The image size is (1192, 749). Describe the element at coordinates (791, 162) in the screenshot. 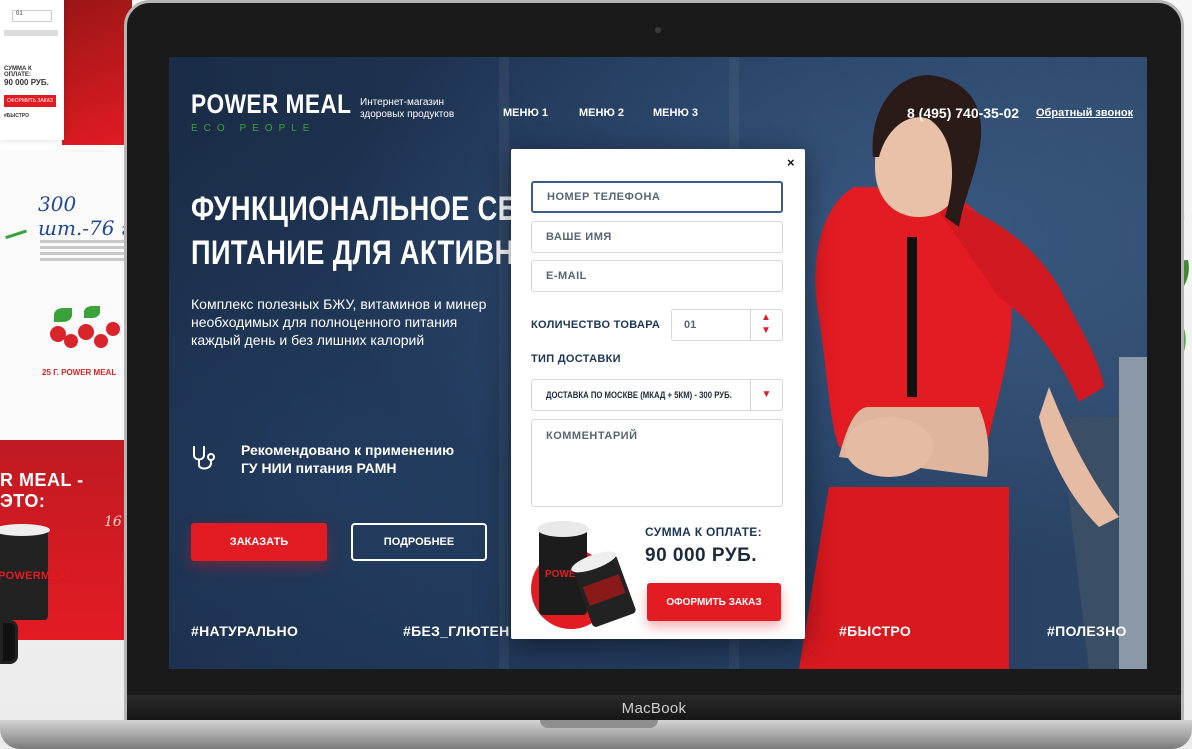

I see `close-icon: ×` at that location.